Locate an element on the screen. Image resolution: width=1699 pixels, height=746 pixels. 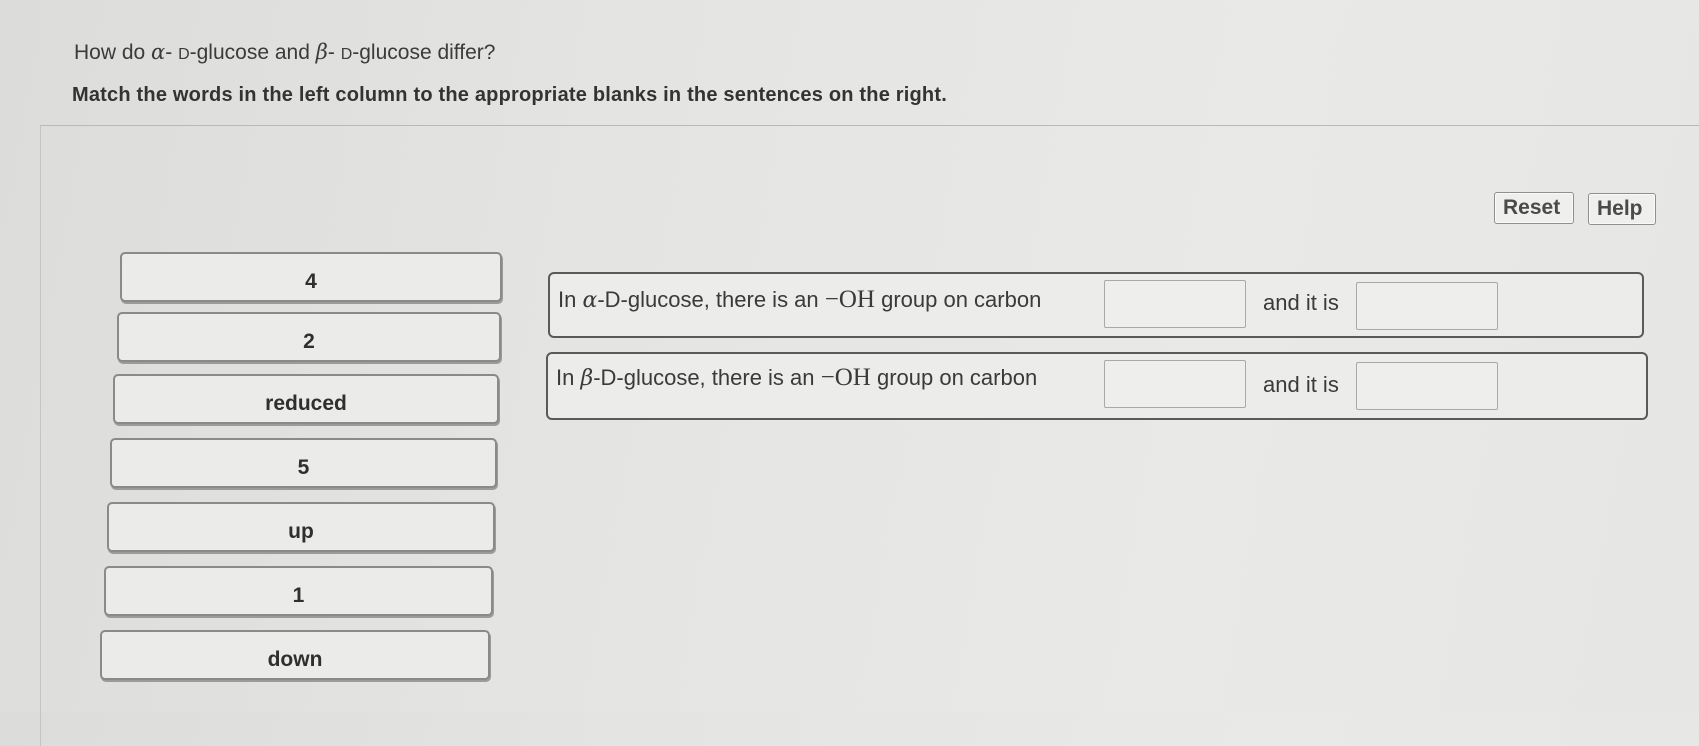
blank-alpha-carbon is located at coordinates (1175, 304).